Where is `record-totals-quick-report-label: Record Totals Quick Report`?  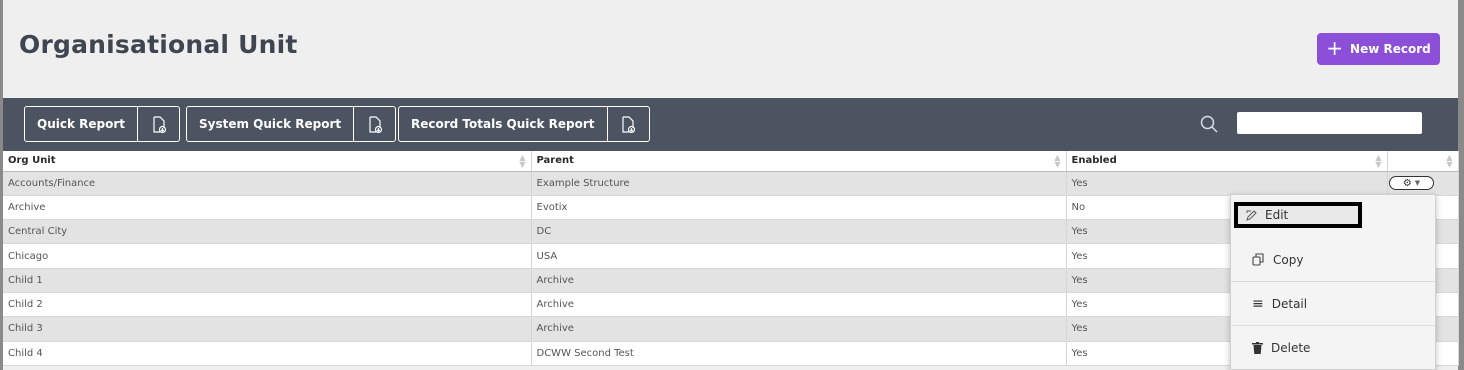
record-totals-quick-report-label: Record Totals Quick Report is located at coordinates (503, 124).